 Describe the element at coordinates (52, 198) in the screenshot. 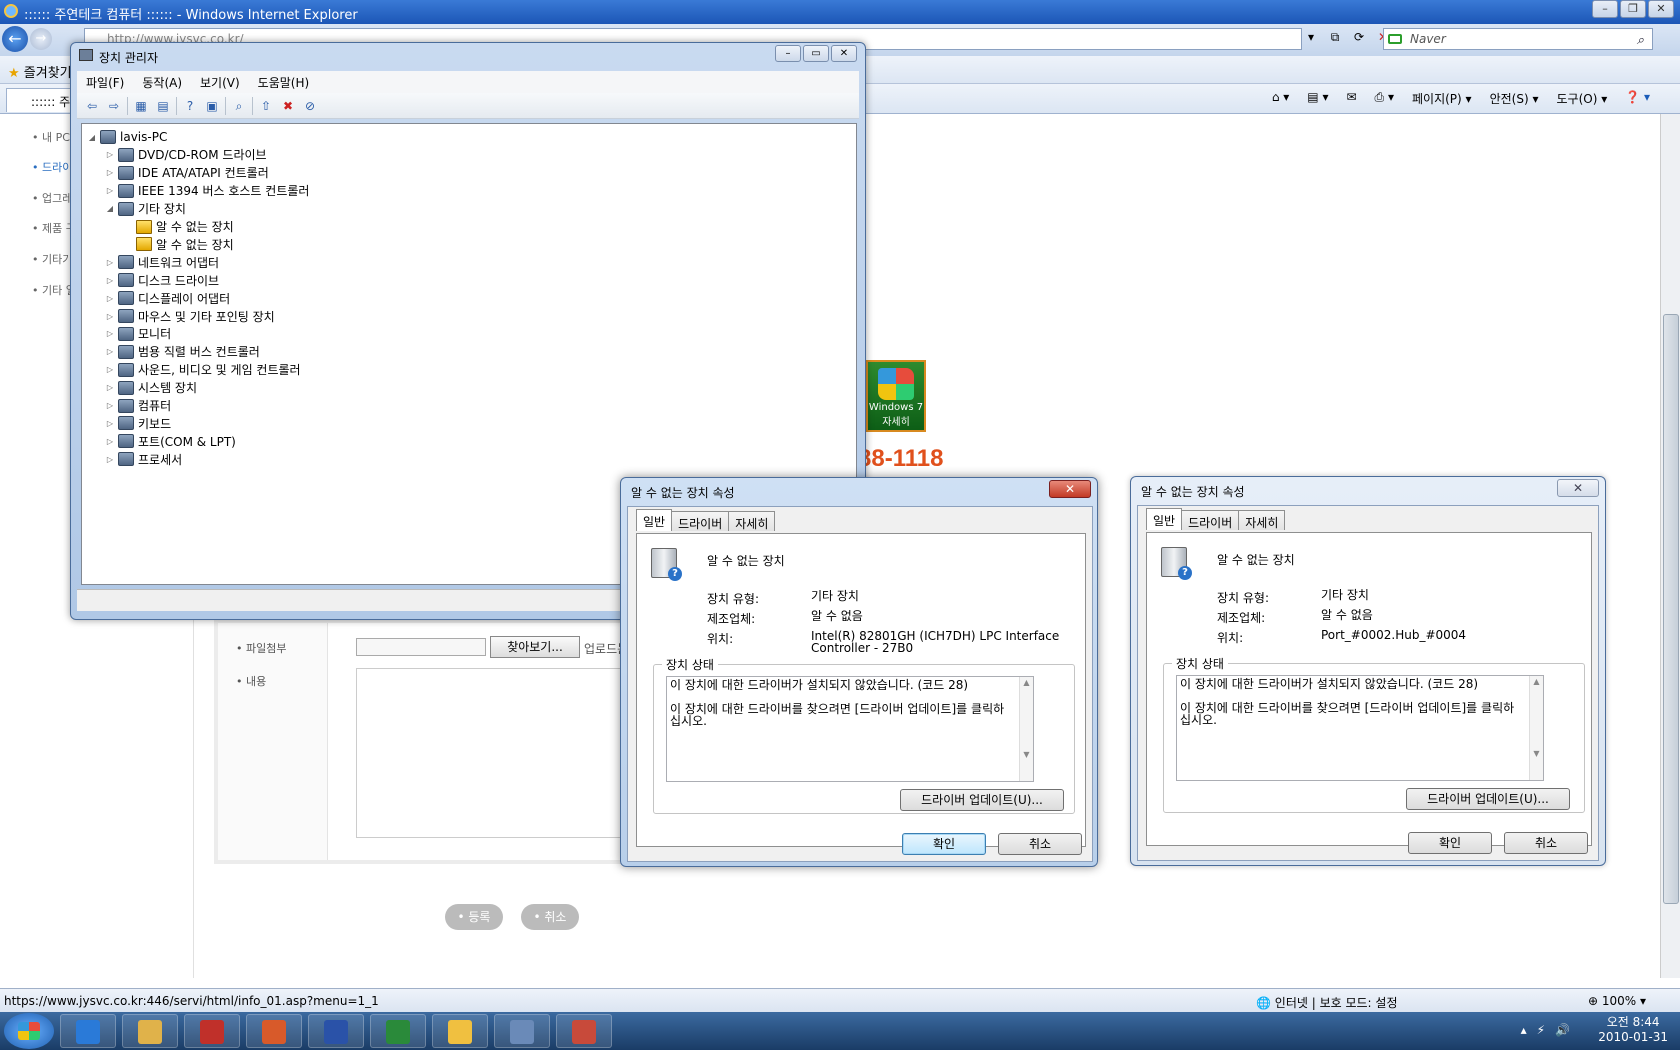

I see `nav-item-upgrade: • 업그레` at that location.